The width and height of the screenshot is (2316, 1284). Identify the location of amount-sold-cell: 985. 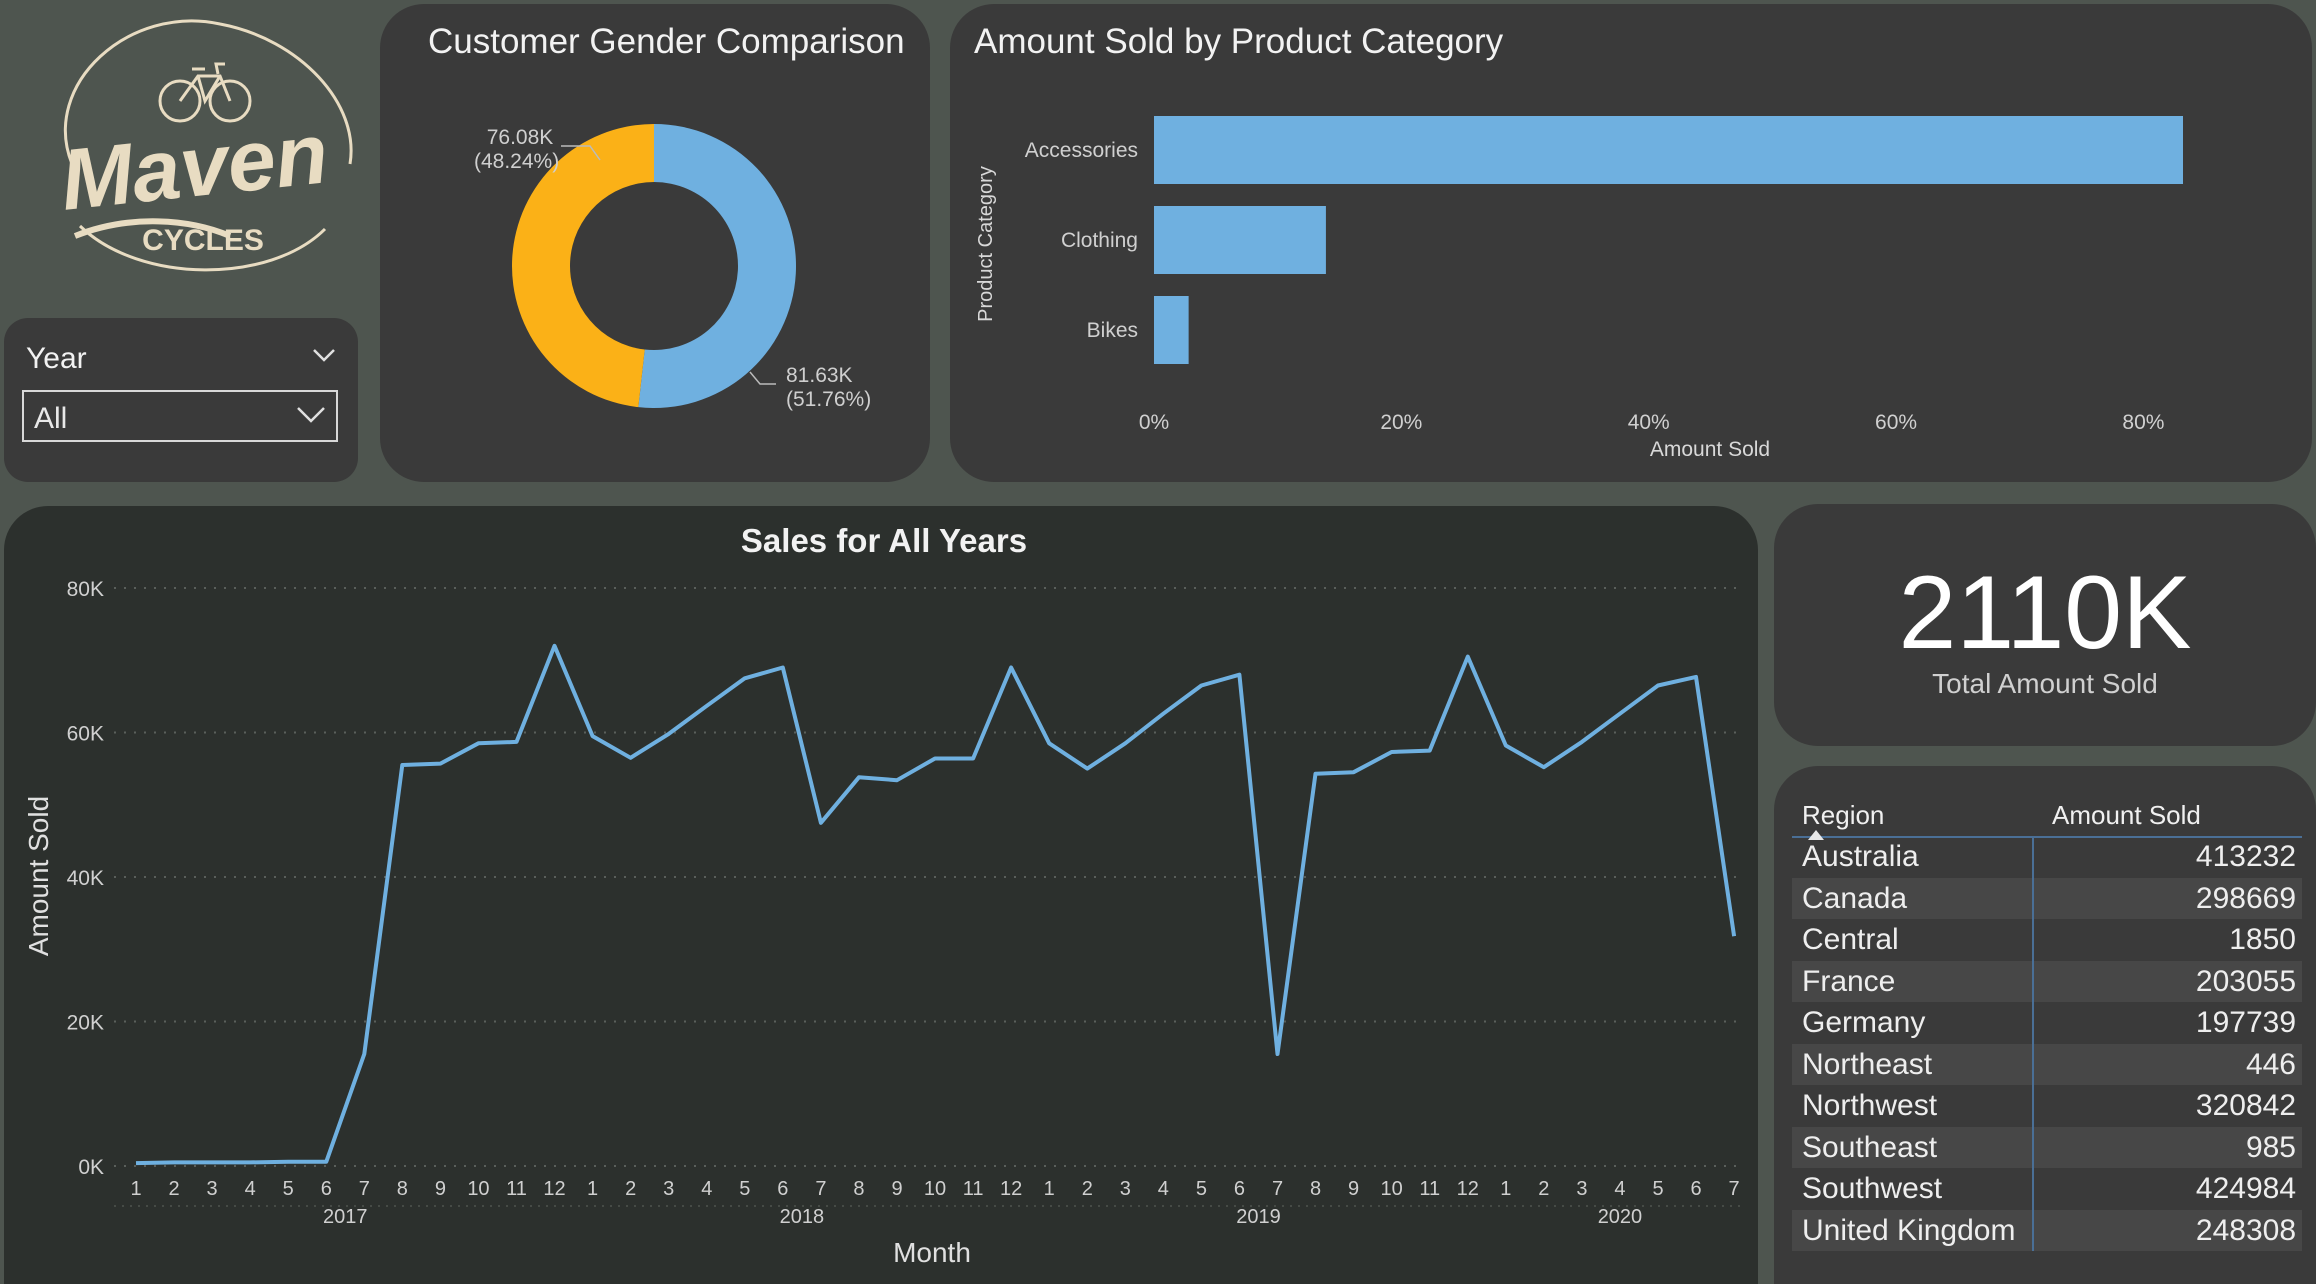
(2270, 1147).